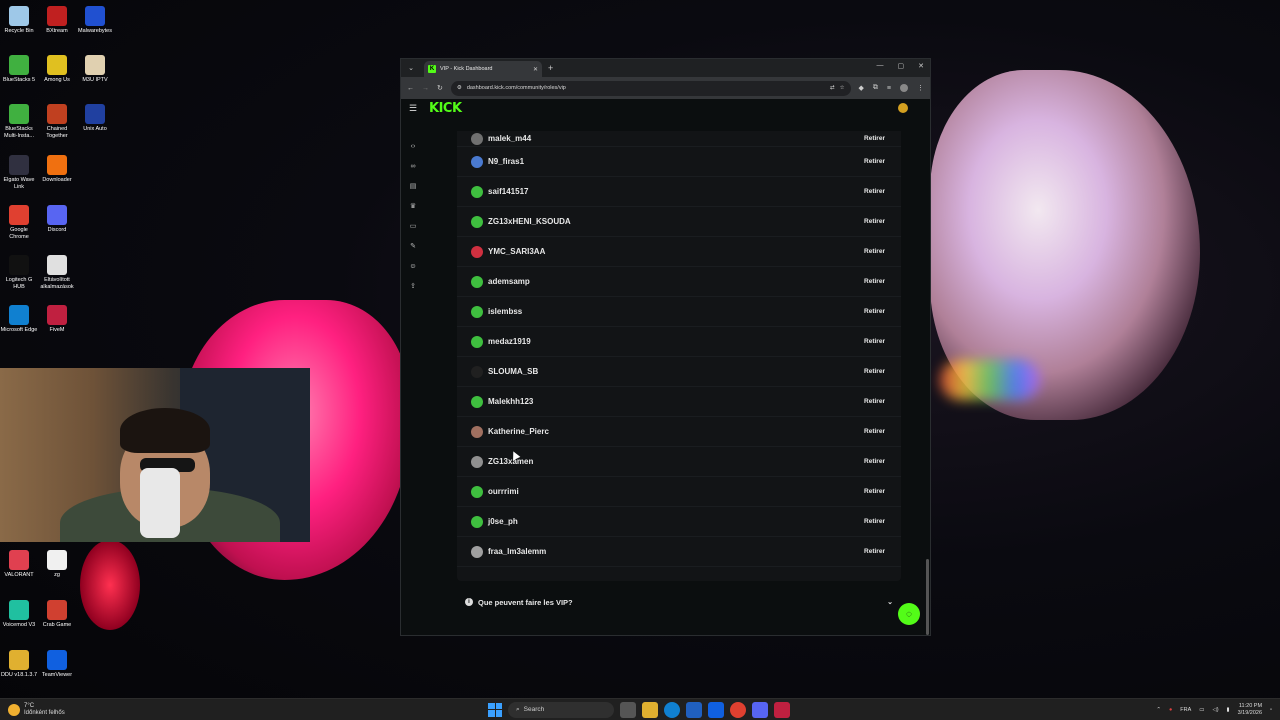 The height and width of the screenshot is (720, 1280). What do you see at coordinates (676, 161) in the screenshot?
I see `vip-username: N9_firas1` at bounding box center [676, 161].